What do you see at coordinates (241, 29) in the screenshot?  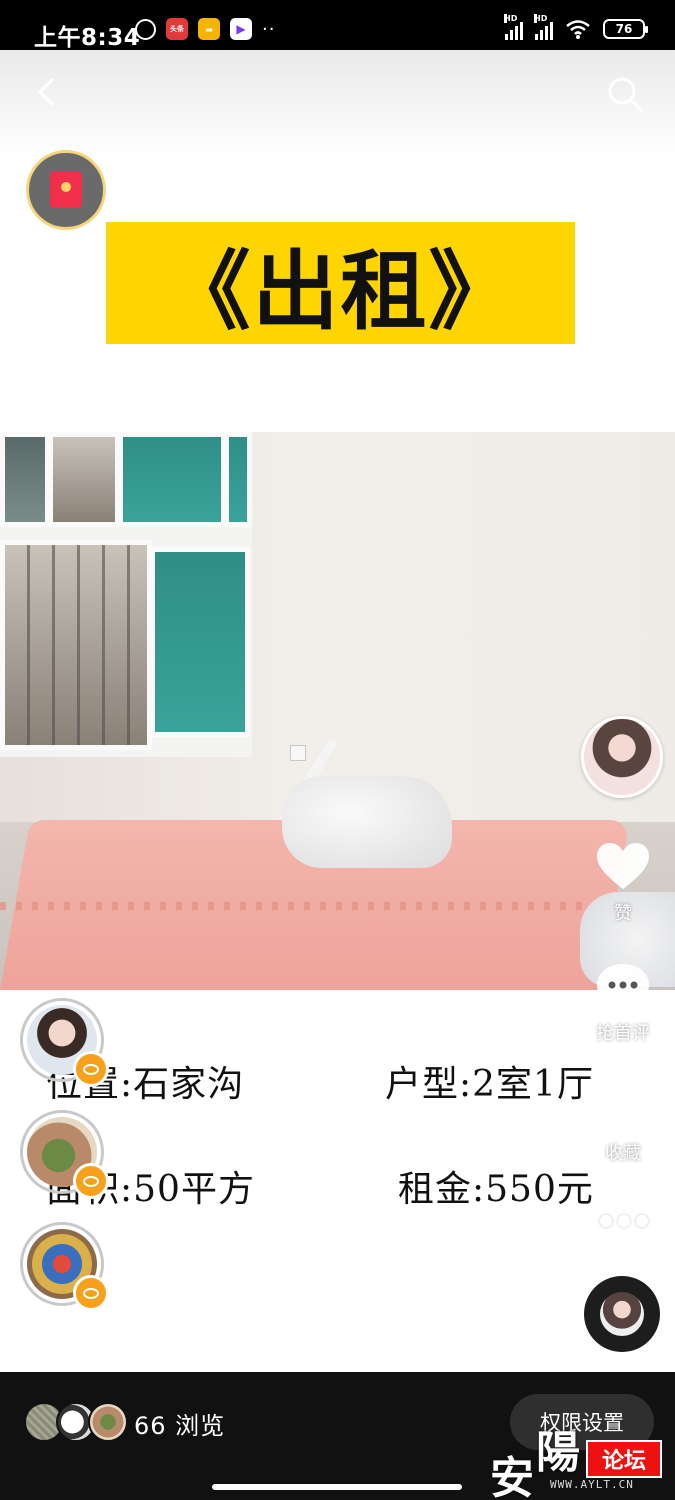 I see `play-store-icon: ▶` at bounding box center [241, 29].